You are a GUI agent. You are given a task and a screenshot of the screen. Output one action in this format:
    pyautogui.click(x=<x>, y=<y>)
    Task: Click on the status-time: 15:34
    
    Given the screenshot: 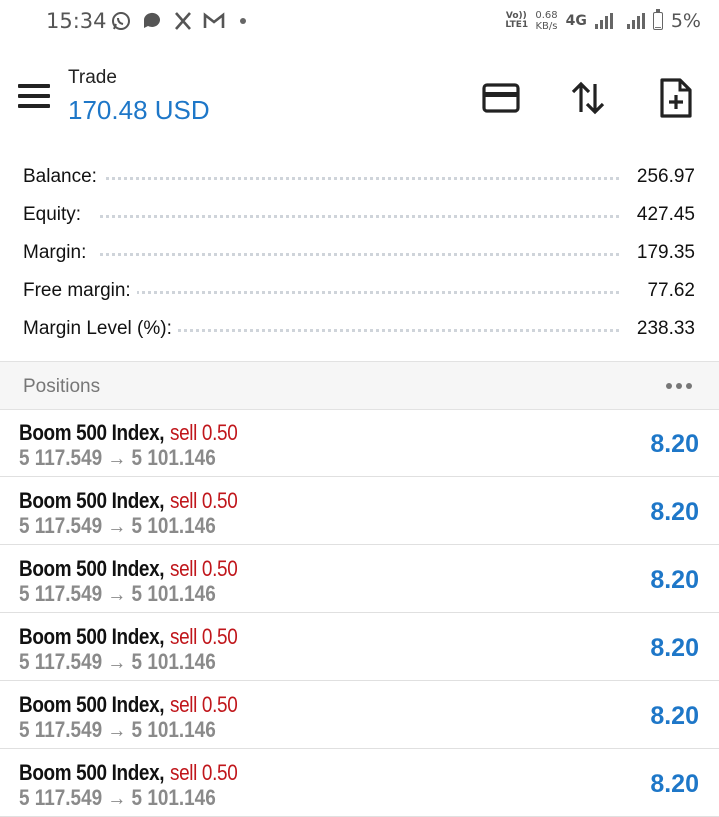 What is the action you would take?
    pyautogui.click(x=76, y=21)
    